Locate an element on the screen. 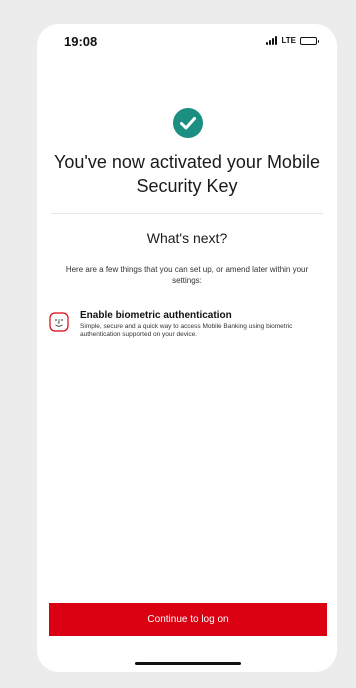  status-bar: 19:08 LTE is located at coordinates (187, 41).